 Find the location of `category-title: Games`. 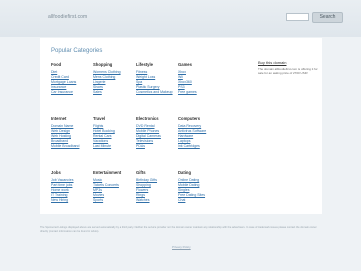

category-title: Games is located at coordinates (185, 64).